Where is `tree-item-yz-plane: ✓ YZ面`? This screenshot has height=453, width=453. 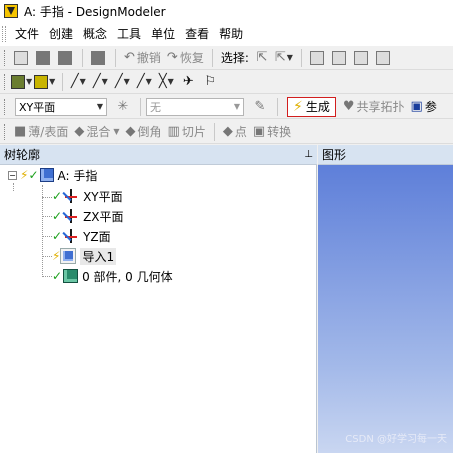 tree-item-yz-plane: ✓ YZ面 is located at coordinates (81, 236).